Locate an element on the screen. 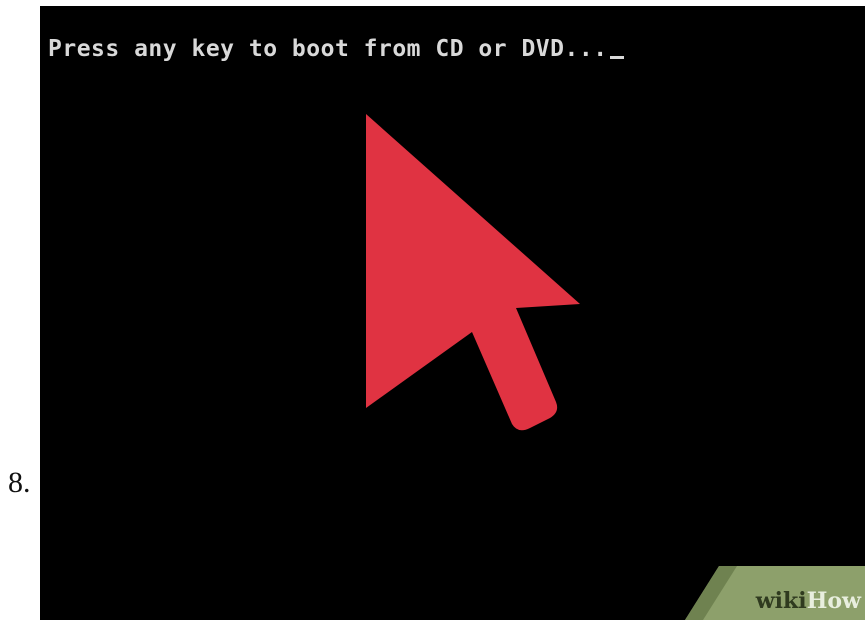 This screenshot has height=620, width=865. wikihow-watermark: wikiHow is located at coordinates (775, 593).